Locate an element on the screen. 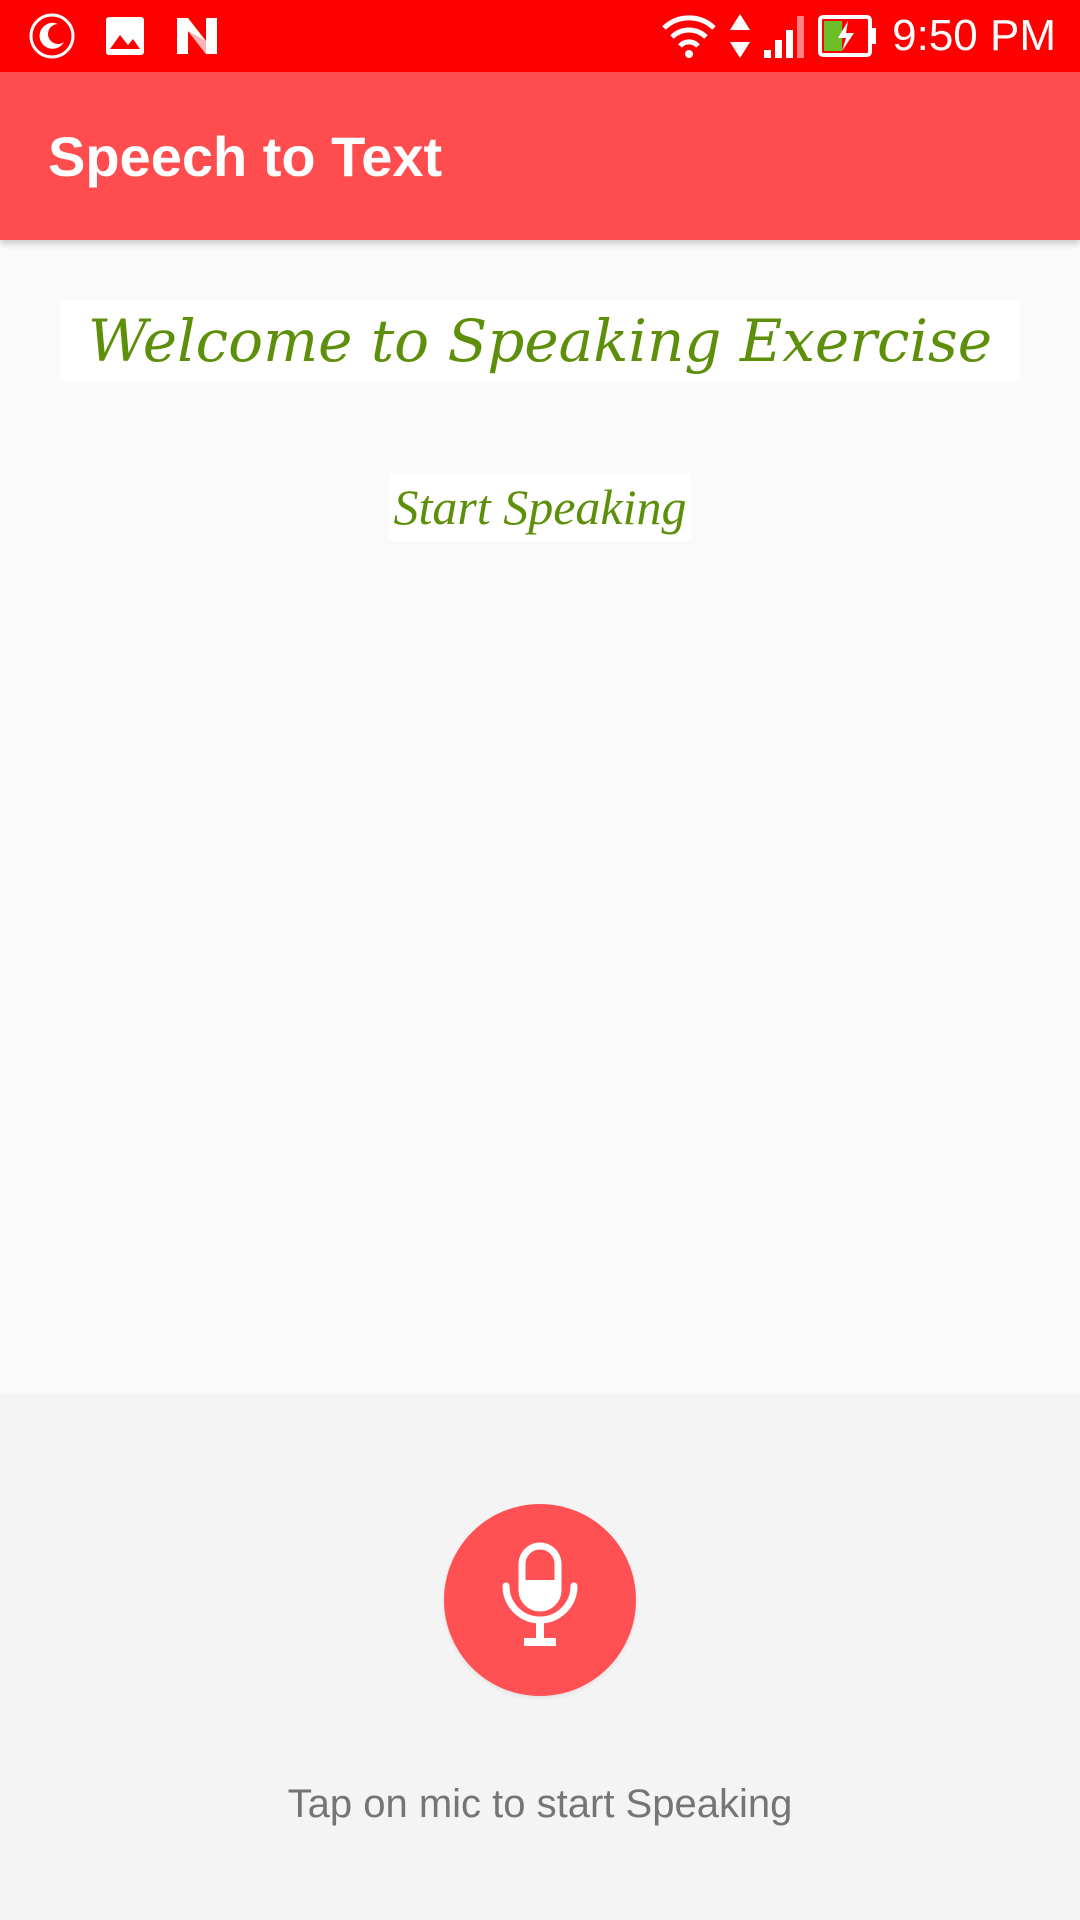 This screenshot has width=1080, height=1920. mic-button is located at coordinates (540, 1600).